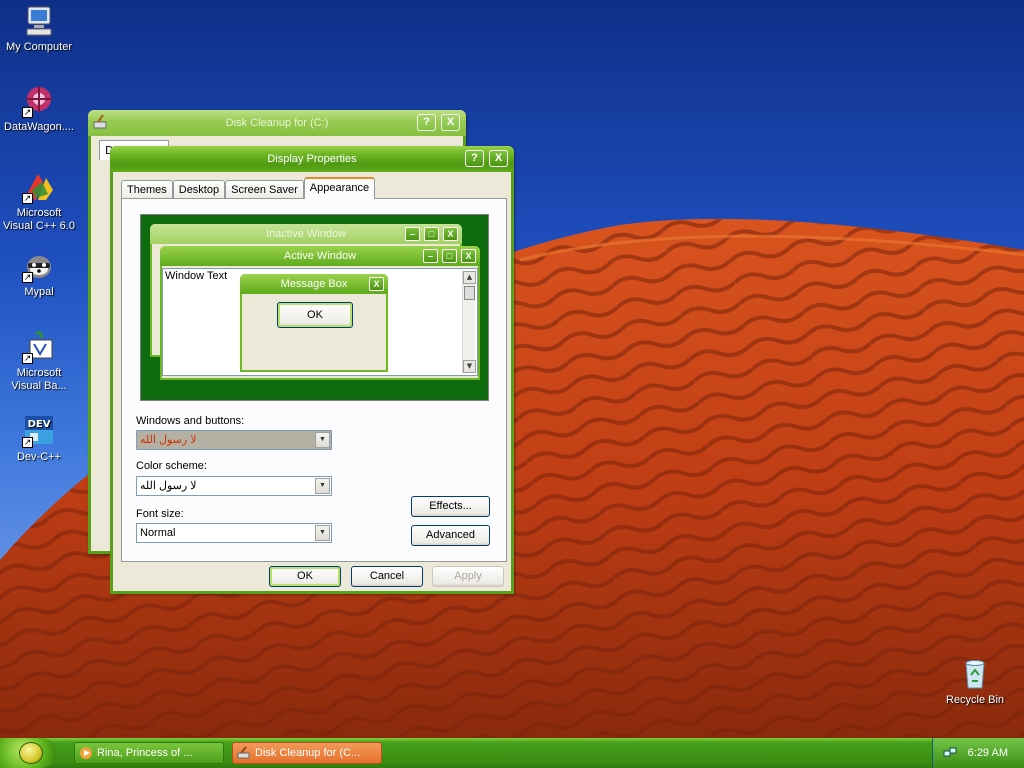 This screenshot has height=768, width=1024. I want to click on desktop-icon-recycle-bin: Recycle Bin, so click(975, 682).